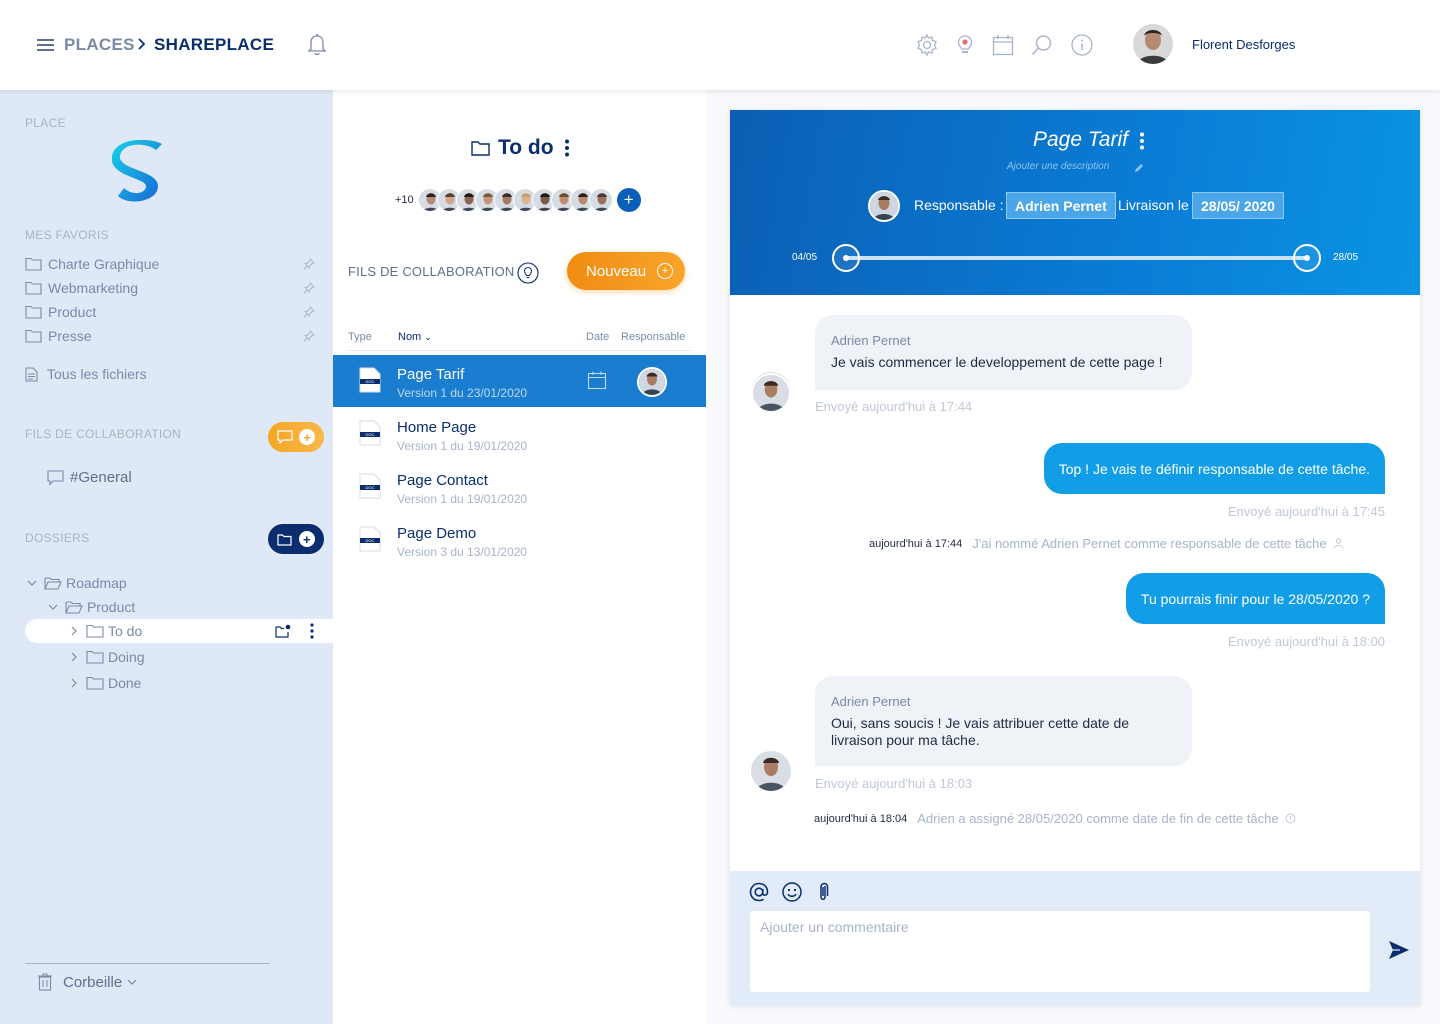  What do you see at coordinates (1238, 205) in the screenshot?
I see `delivery-date-chip: 28/05/ 2020` at bounding box center [1238, 205].